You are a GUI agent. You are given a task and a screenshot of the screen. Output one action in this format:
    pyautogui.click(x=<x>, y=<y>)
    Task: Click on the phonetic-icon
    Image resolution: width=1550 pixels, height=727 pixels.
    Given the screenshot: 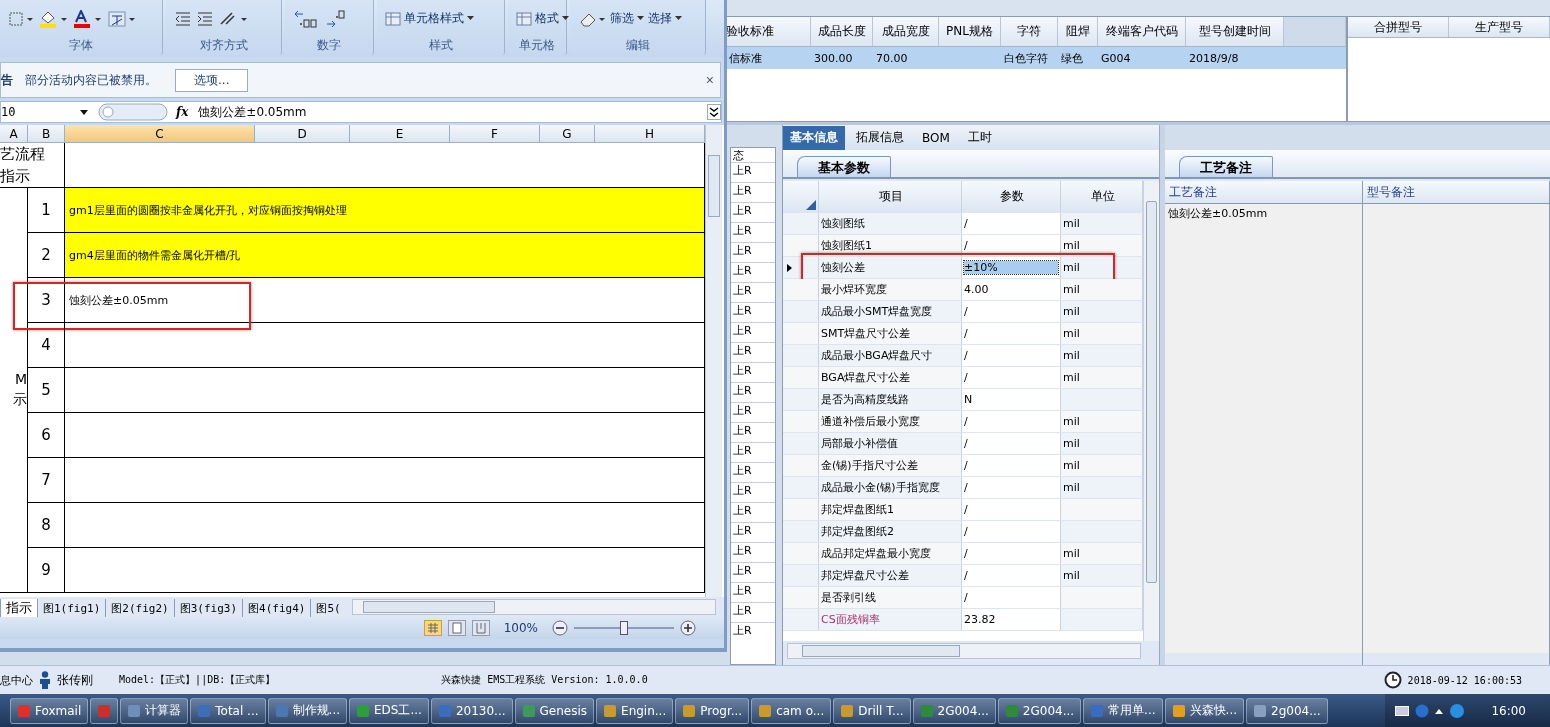 What is the action you would take?
    pyautogui.click(x=121, y=18)
    